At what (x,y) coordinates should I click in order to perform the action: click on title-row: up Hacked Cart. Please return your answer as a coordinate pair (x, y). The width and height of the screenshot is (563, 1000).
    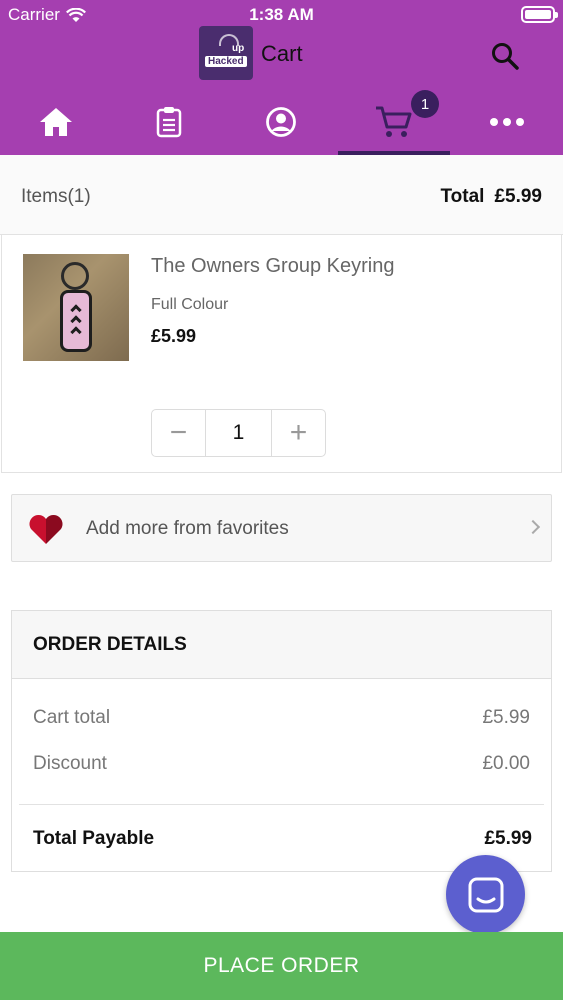
    Looking at the image, I should click on (281, 54).